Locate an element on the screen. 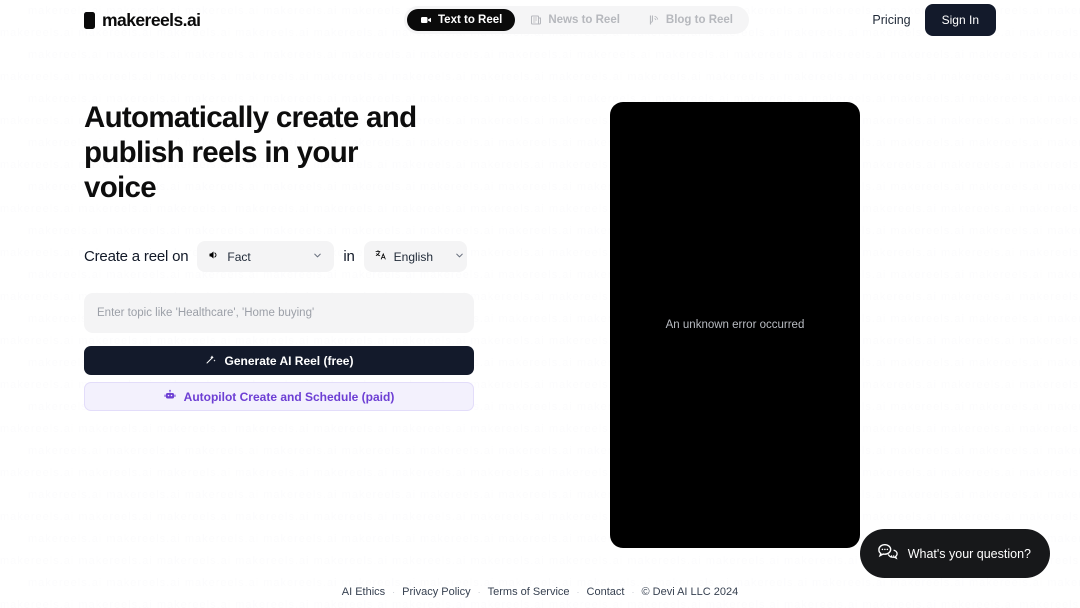 The width and height of the screenshot is (1080, 608). video-camera-icon is located at coordinates (426, 20).